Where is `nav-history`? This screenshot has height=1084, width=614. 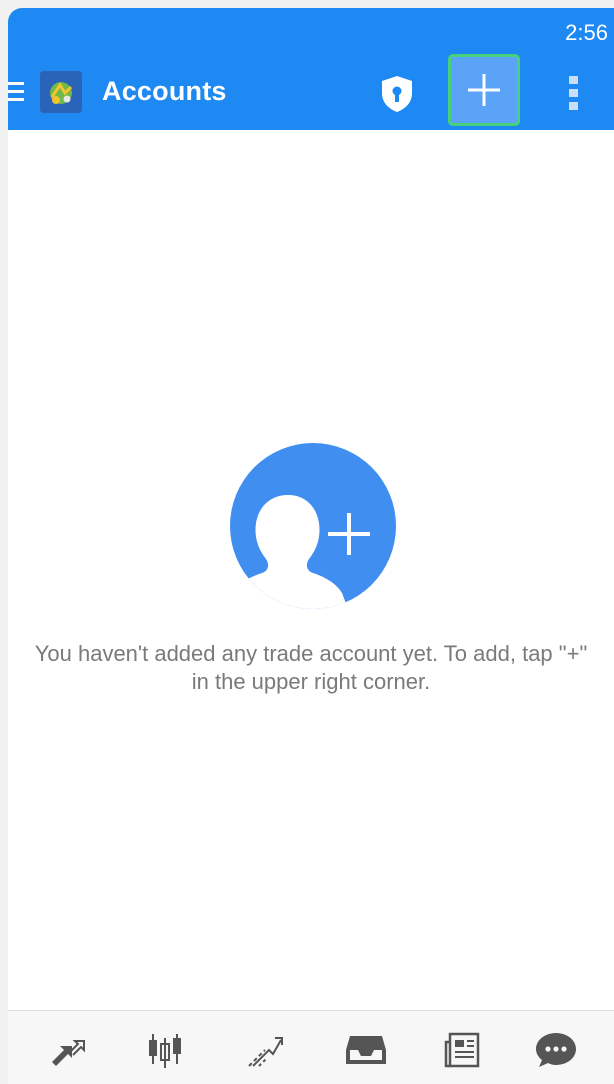
nav-history is located at coordinates (362, 1047).